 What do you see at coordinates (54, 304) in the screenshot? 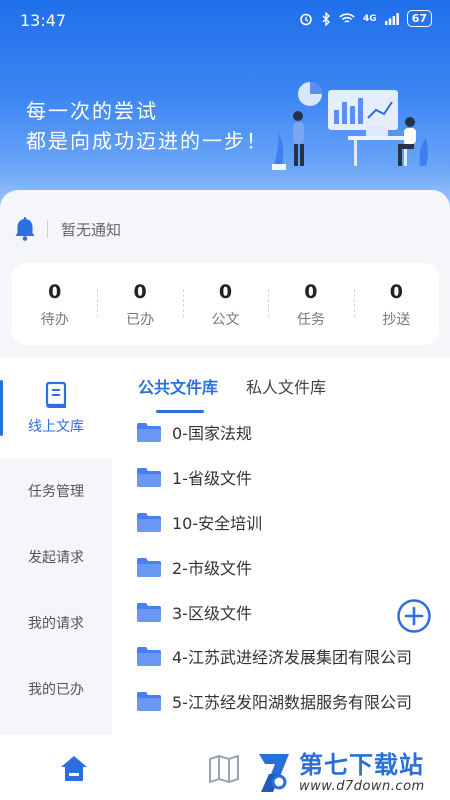
I see `stat-pending: 0 待办` at bounding box center [54, 304].